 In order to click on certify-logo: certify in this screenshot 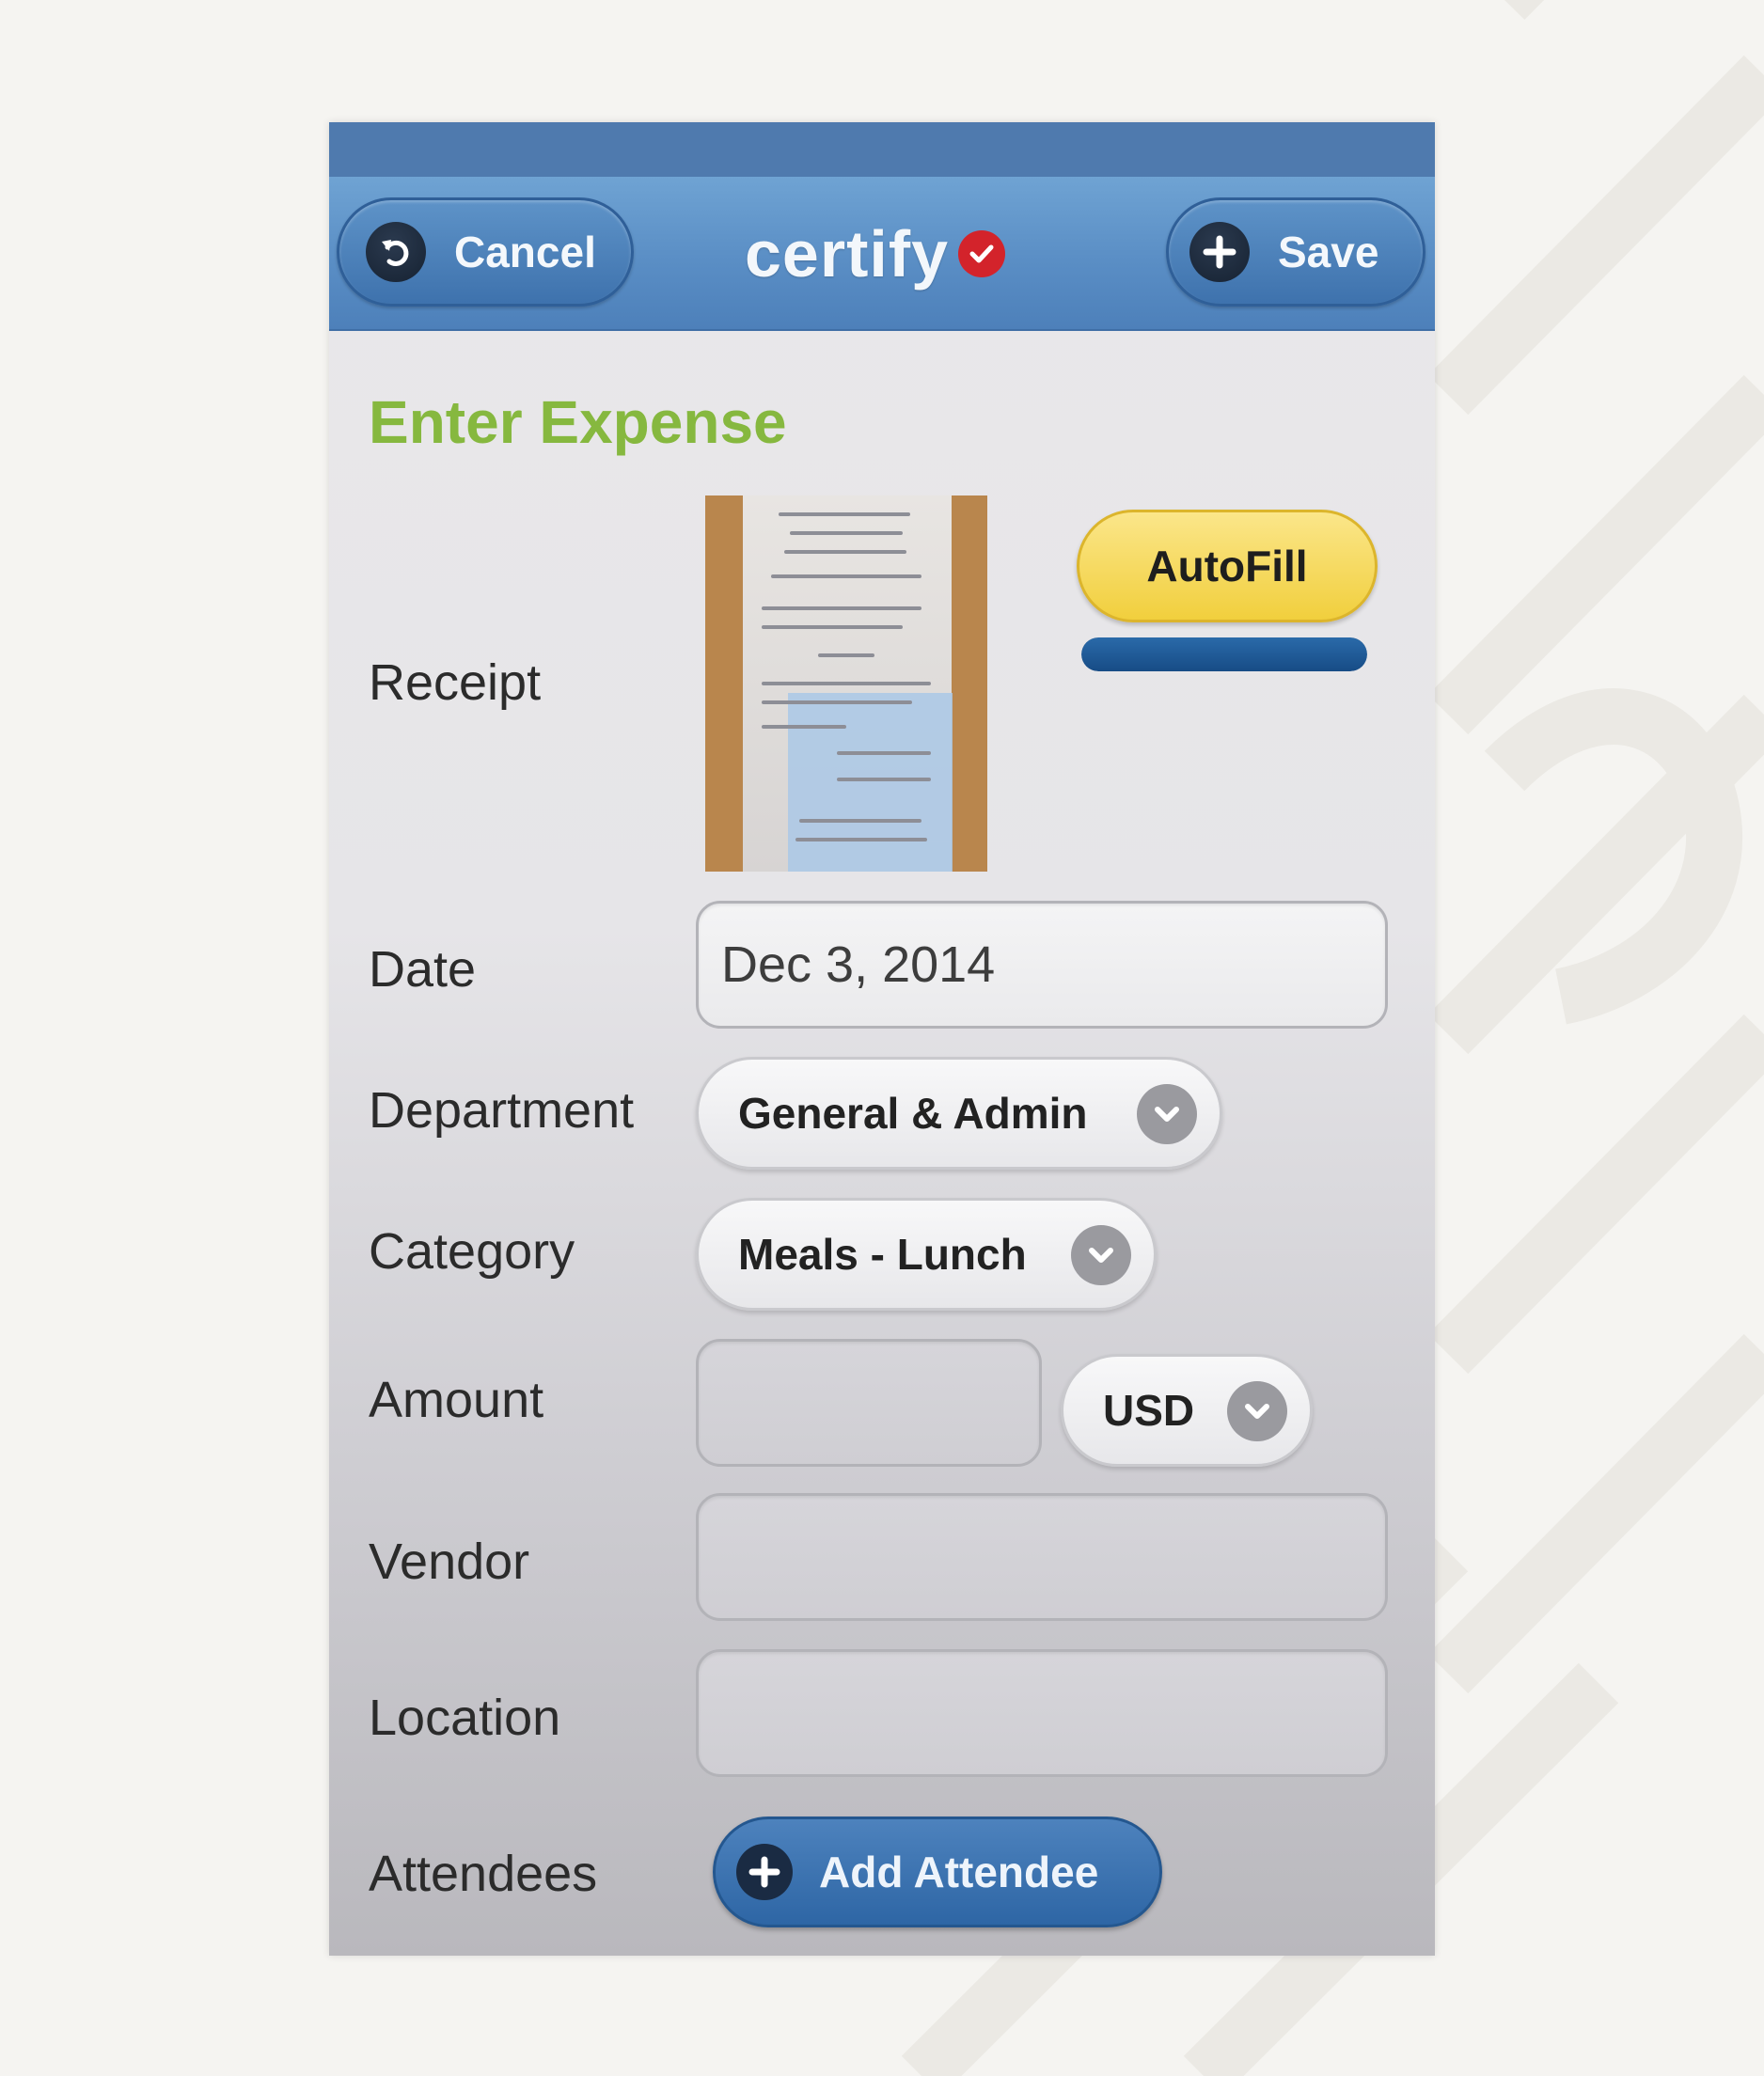, I will do `click(875, 253)`.